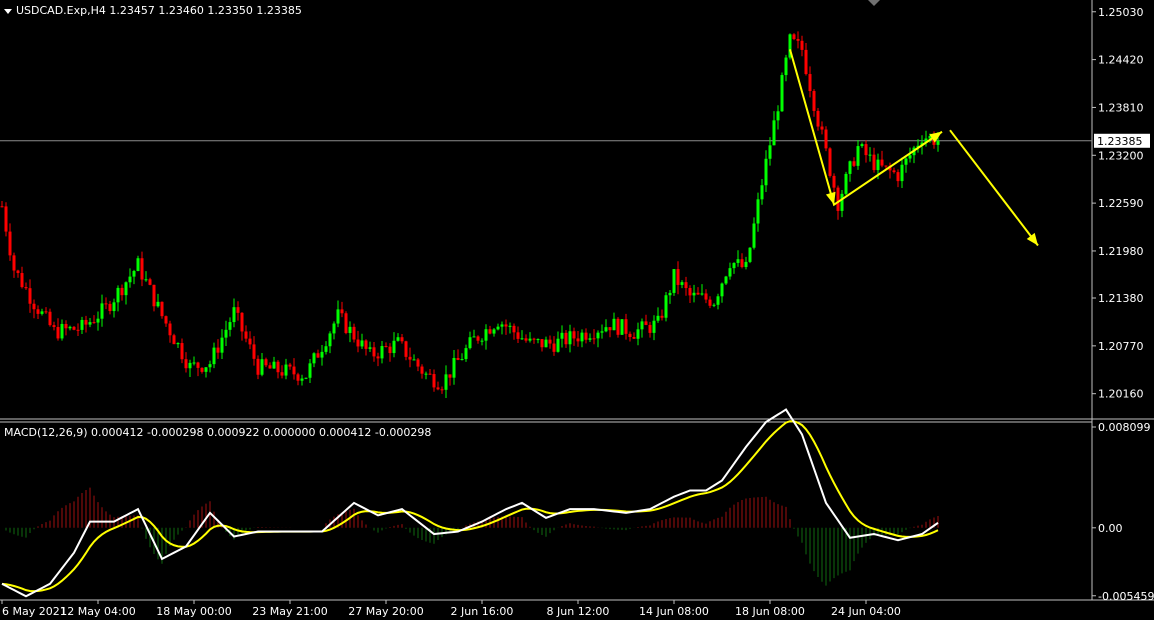 Image resolution: width=1154 pixels, height=620 pixels. I want to click on y-tick-label: 1.23810, so click(1121, 107).